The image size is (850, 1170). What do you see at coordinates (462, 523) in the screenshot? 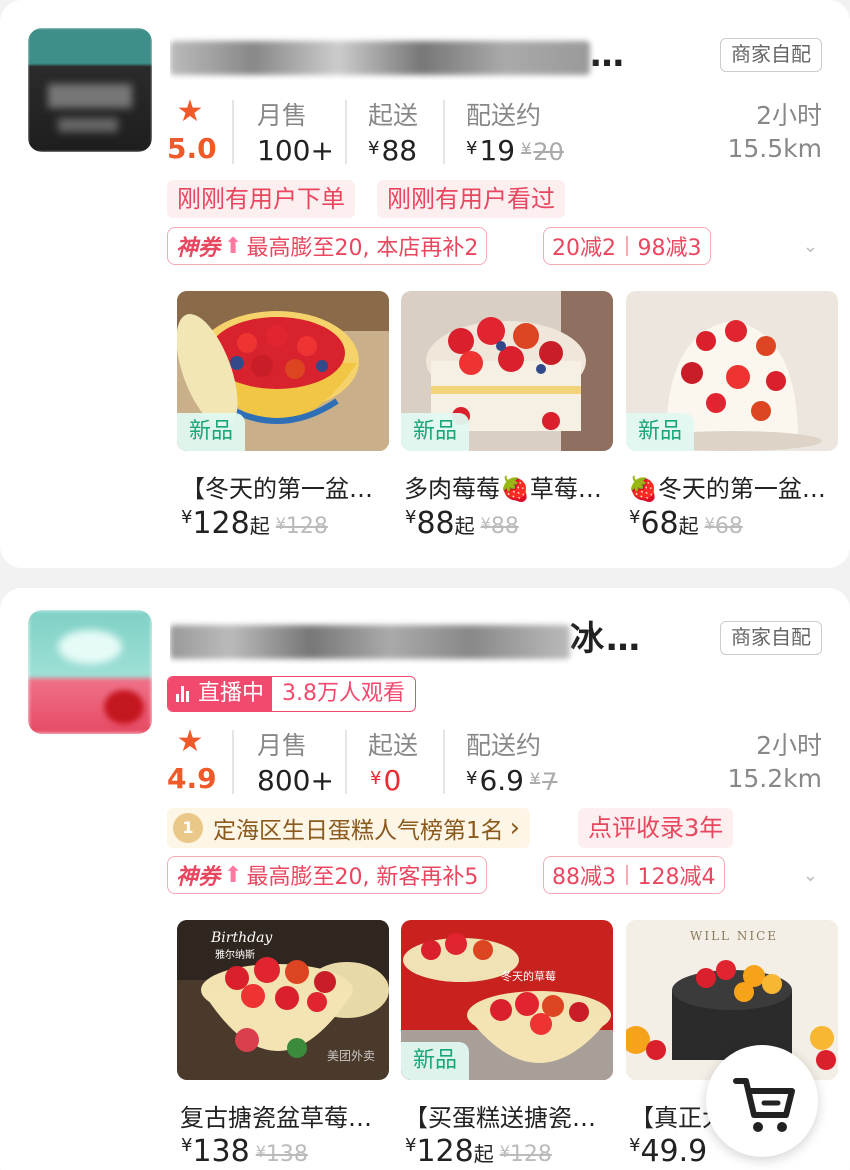
I see `product-price: ¥88起 ¥88` at bounding box center [462, 523].